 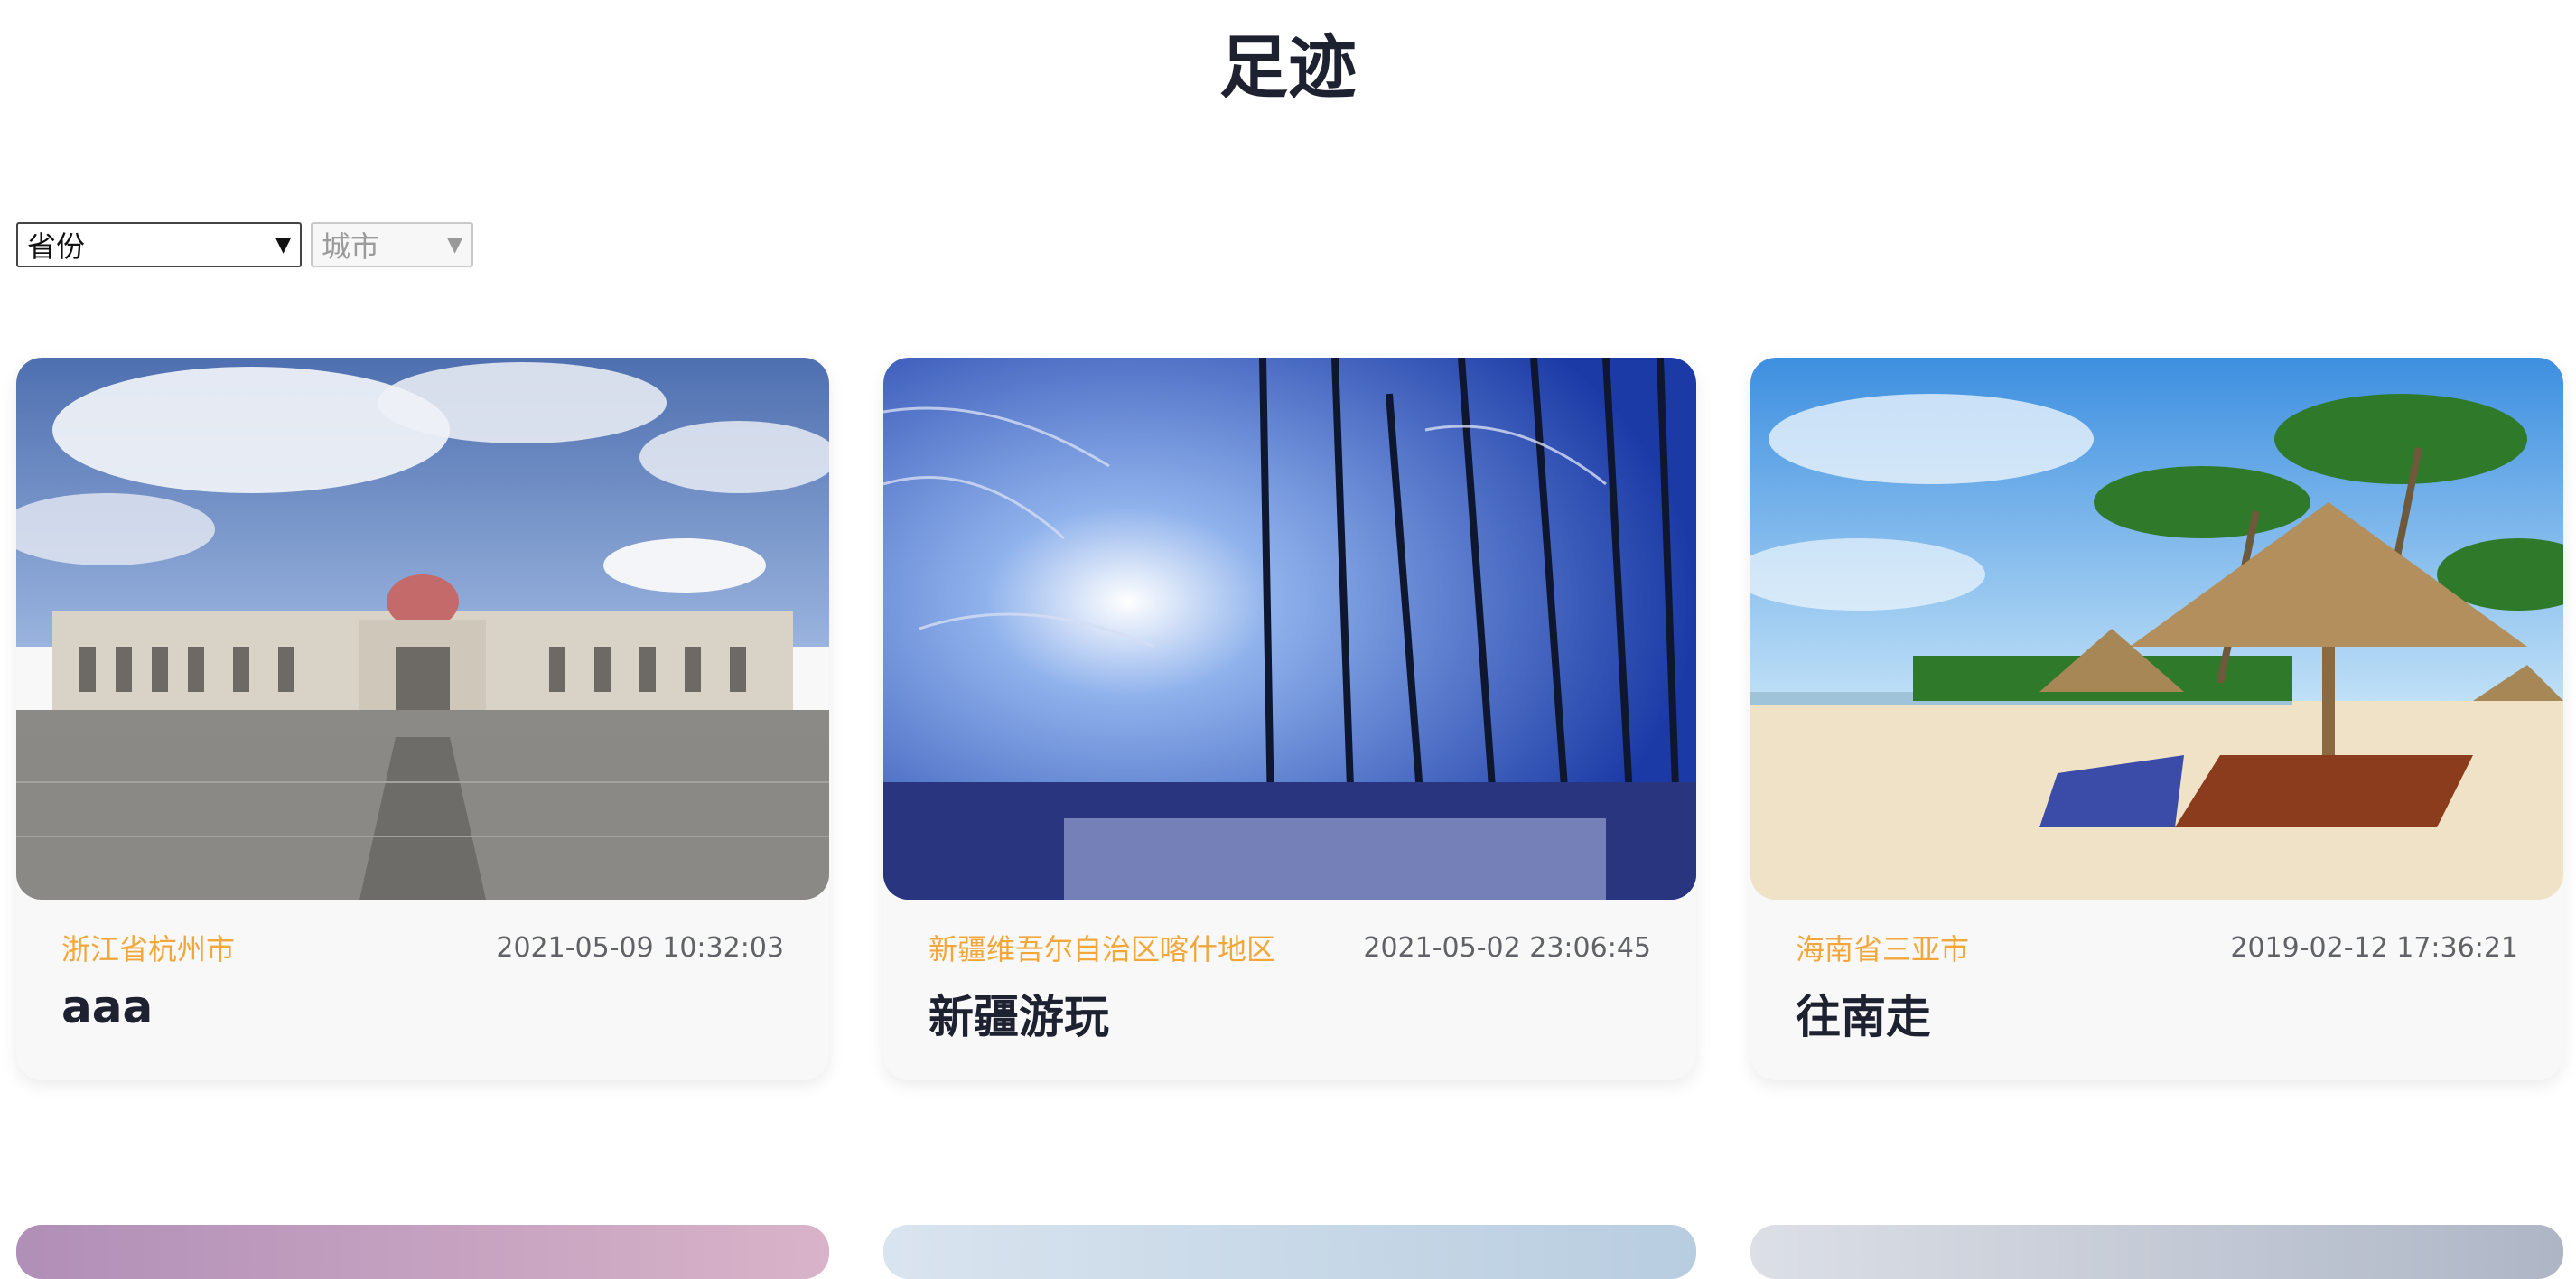 What do you see at coordinates (1102, 949) in the screenshot?
I see `card-place: 新疆维吾尔自治区喀什地区` at bounding box center [1102, 949].